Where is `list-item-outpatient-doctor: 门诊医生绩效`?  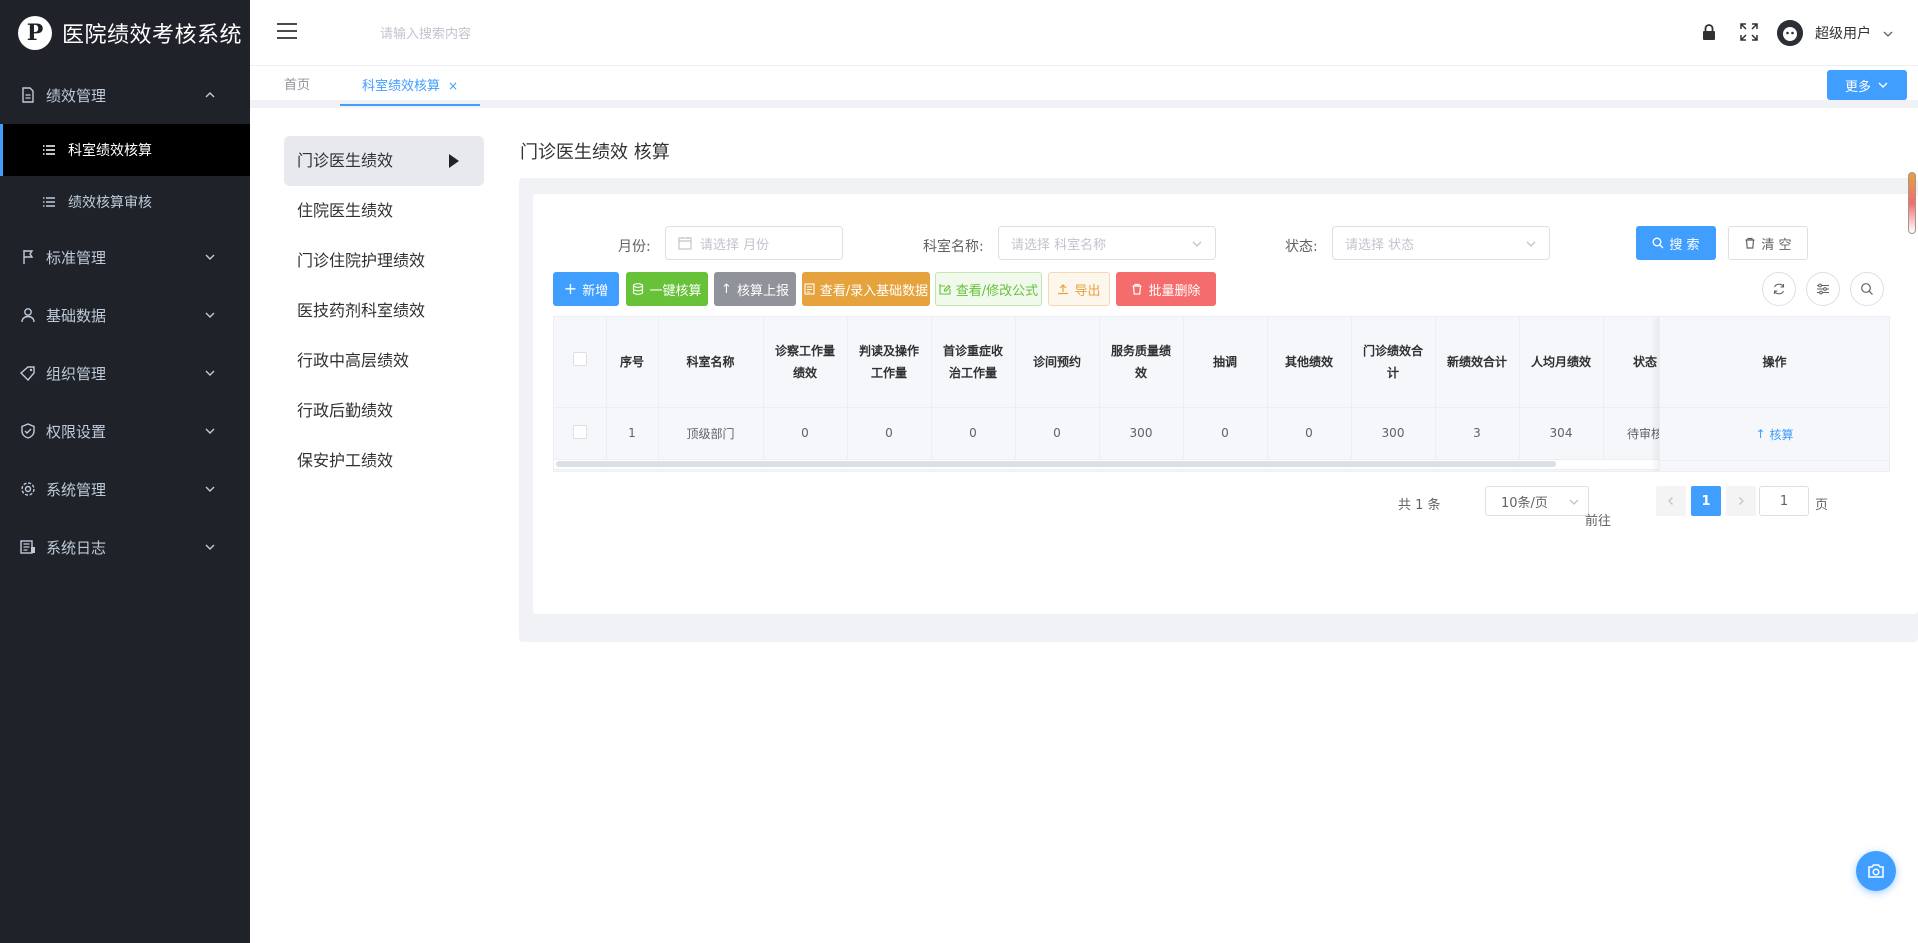 list-item-outpatient-doctor: 门诊医生绩效 is located at coordinates (384, 161).